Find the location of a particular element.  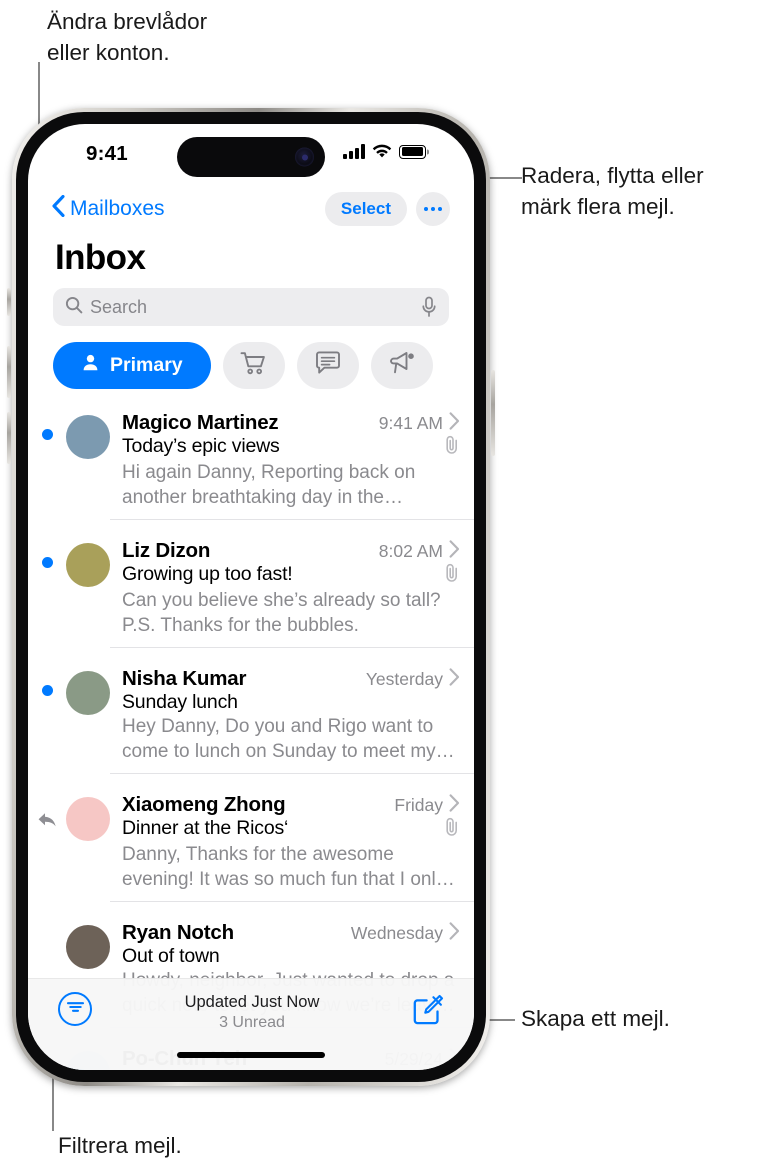

callout-create-mail: Skapa ett mejl. is located at coordinates (595, 1018).